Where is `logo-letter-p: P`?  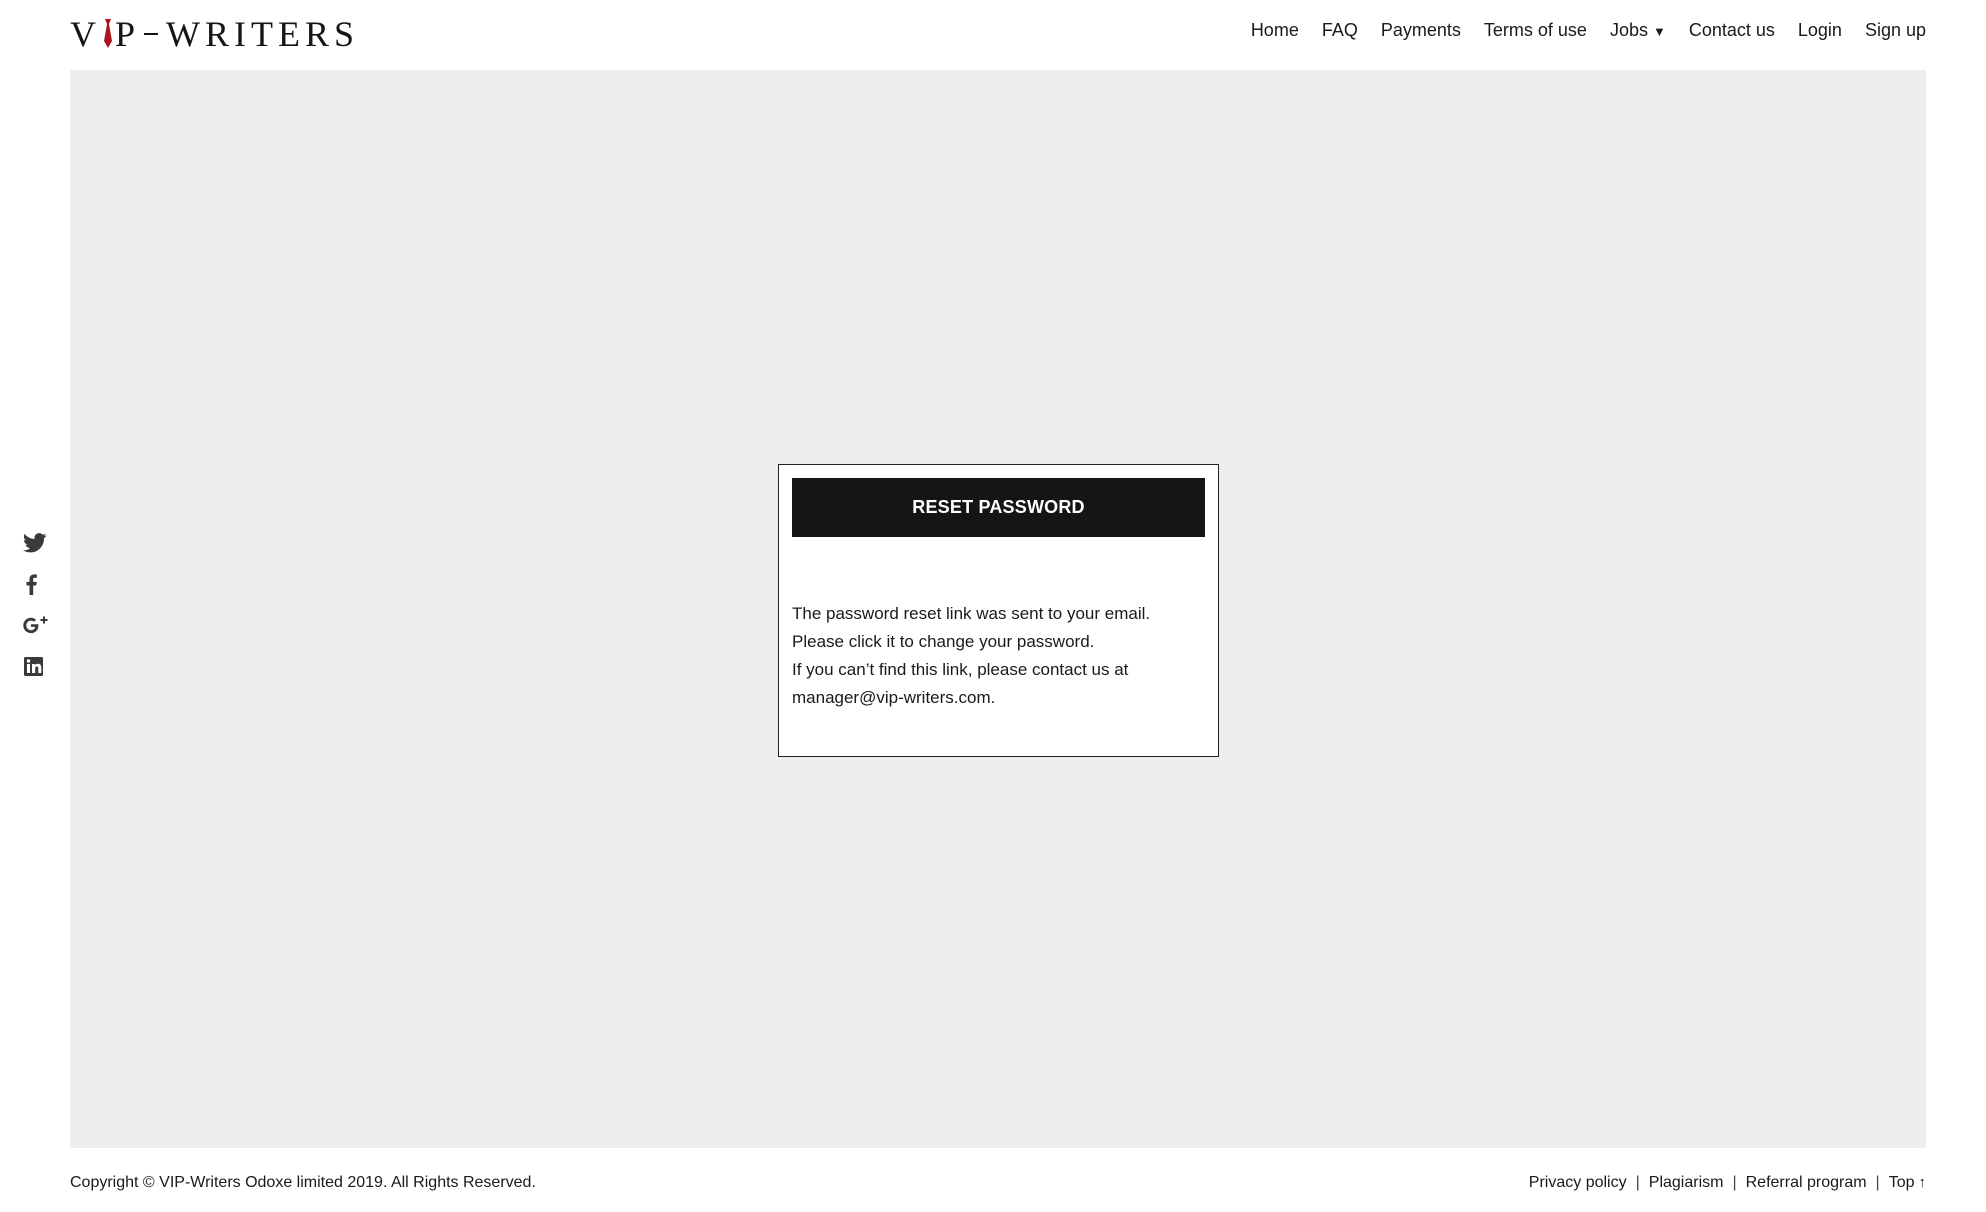
logo-letter-p: P is located at coordinates (128, 34).